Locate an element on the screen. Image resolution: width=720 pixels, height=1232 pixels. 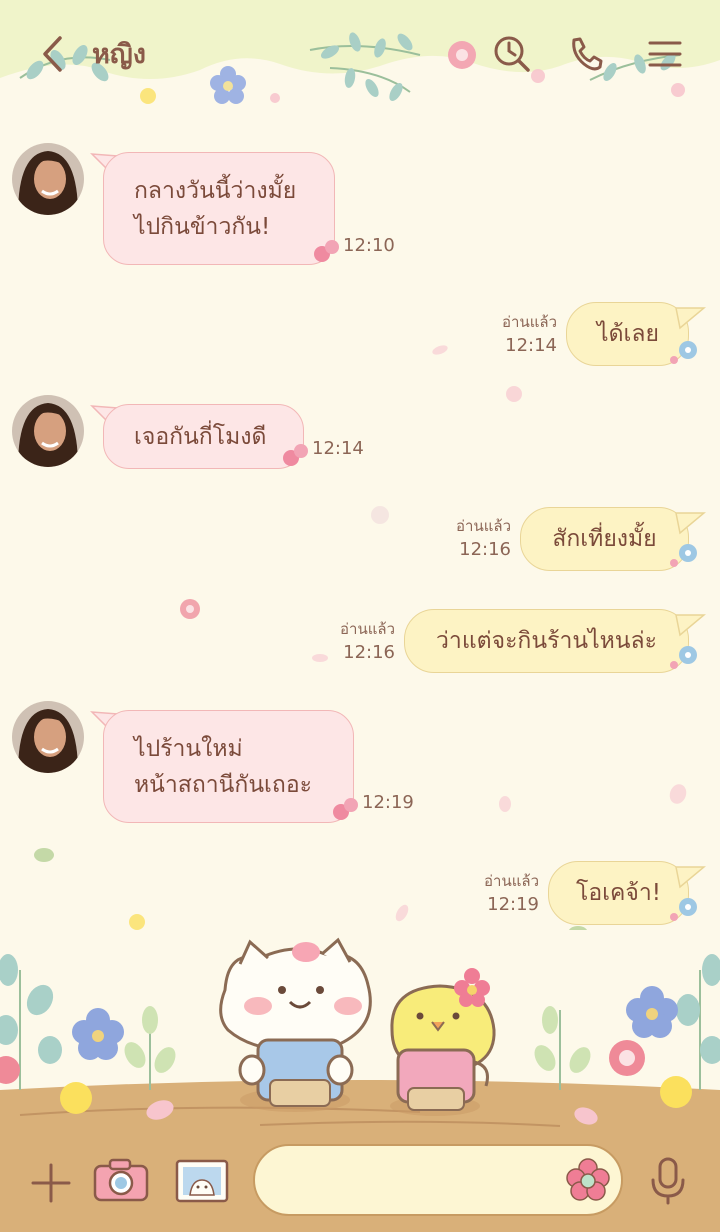
message-meta: อ่านแล้ว 12:19 is located at coordinates (495, 895).